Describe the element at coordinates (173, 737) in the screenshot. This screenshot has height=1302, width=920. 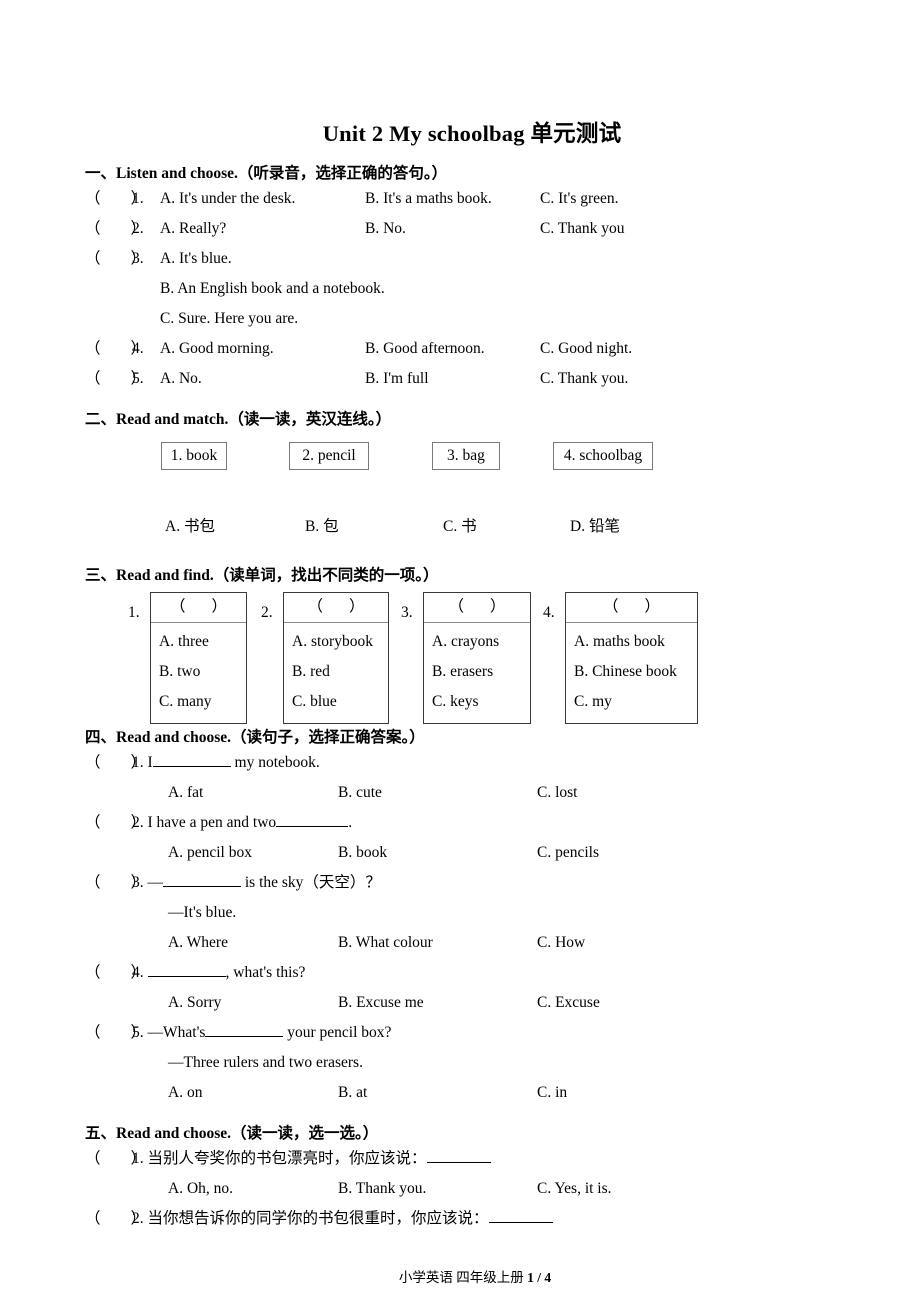
I see `section-title-en-4: Read and choose.` at that location.